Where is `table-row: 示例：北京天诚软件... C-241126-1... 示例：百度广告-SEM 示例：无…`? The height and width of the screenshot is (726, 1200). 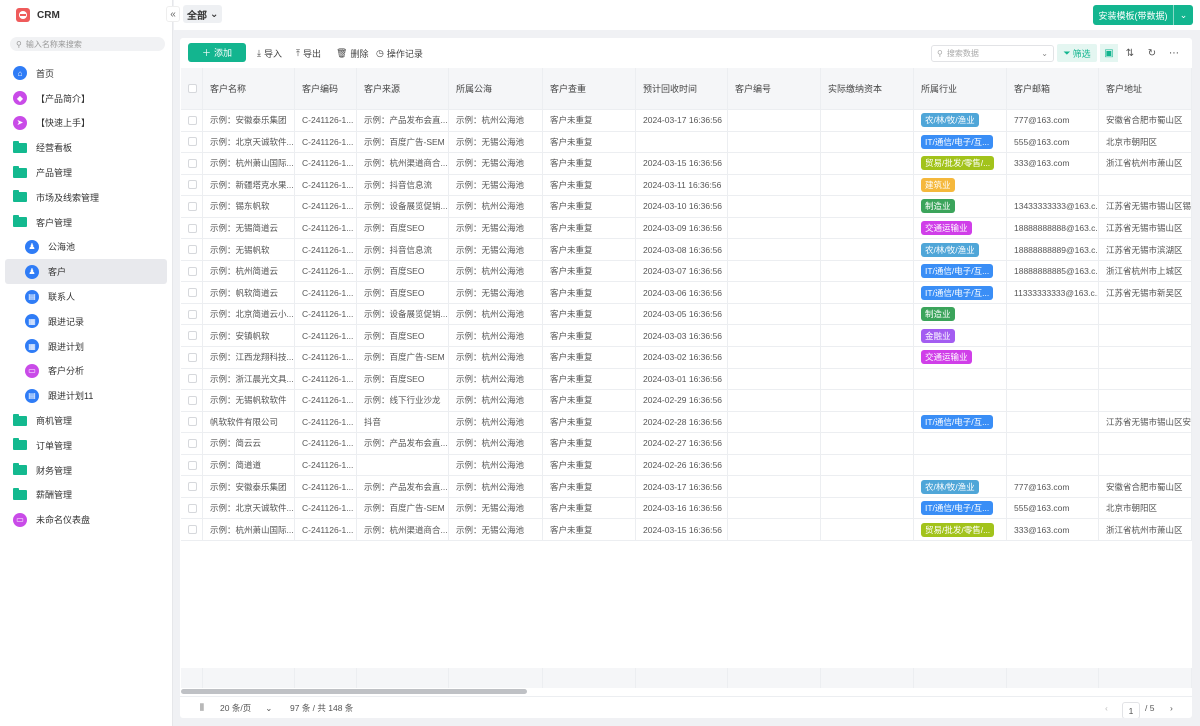 table-row: 示例：北京天诚软件... C-241126-1... 示例：百度广告-SEM 示例：无… is located at coordinates (686, 142).